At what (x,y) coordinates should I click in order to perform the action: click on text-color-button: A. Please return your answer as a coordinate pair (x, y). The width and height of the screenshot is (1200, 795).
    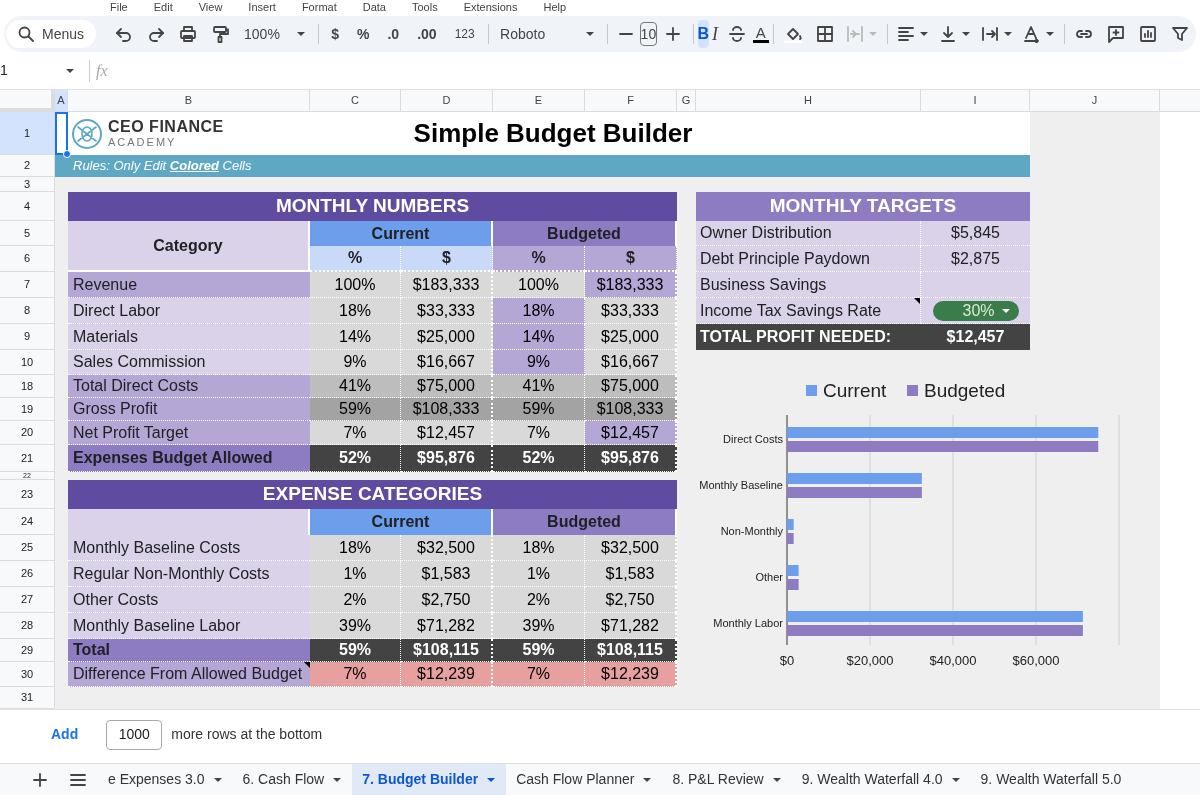
    Looking at the image, I should click on (760, 34).